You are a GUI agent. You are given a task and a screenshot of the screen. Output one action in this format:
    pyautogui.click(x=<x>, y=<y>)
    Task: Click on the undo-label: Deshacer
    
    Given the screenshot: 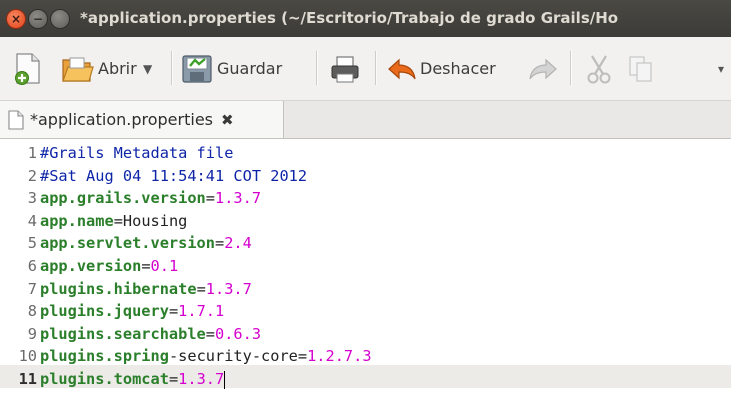 What is the action you would take?
    pyautogui.click(x=458, y=68)
    